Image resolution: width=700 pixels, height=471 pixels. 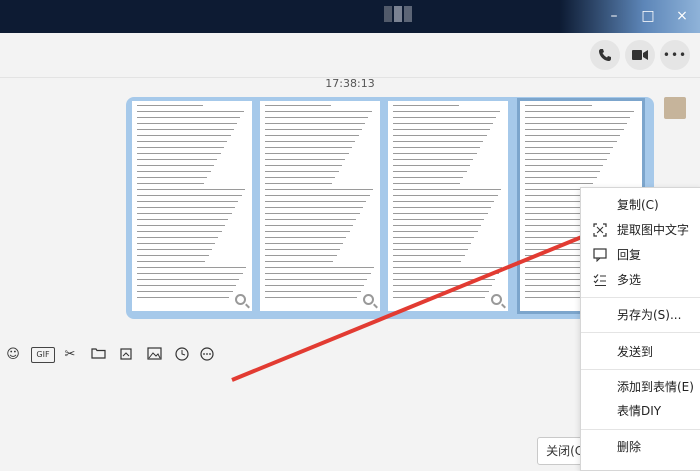 What do you see at coordinates (154, 355) in the screenshot?
I see `image-icon` at bounding box center [154, 355].